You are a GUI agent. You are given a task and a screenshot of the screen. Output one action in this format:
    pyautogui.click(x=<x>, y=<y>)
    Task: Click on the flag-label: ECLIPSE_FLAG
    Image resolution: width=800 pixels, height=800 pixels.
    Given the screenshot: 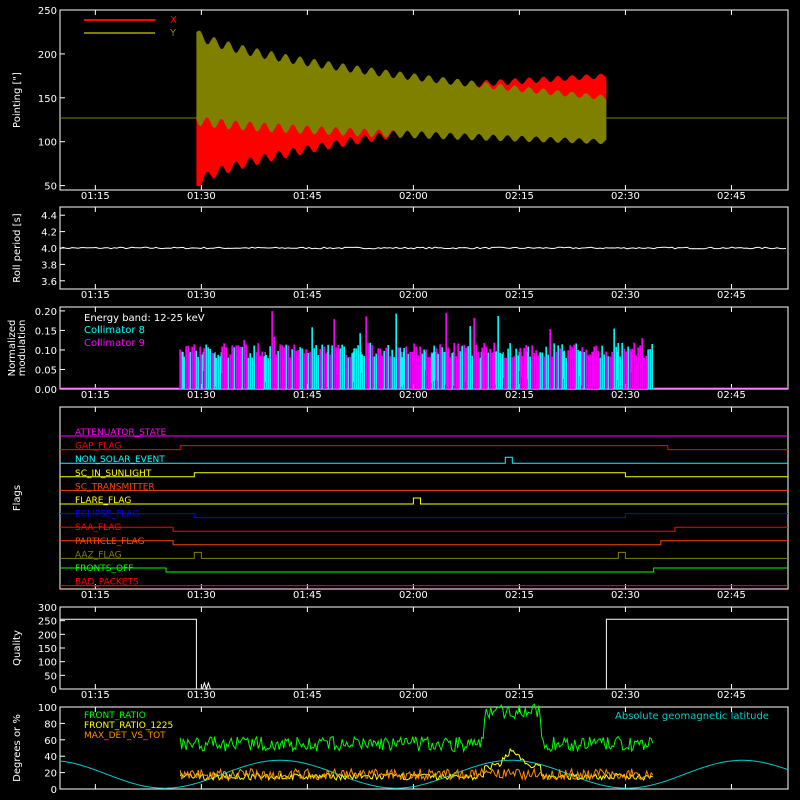 What is the action you would take?
    pyautogui.click(x=107, y=515)
    